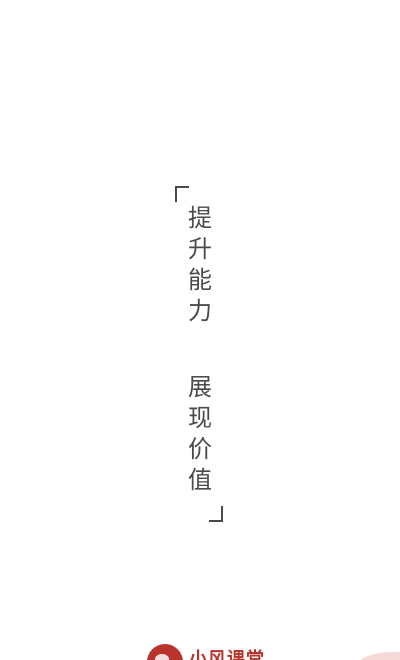 This screenshot has height=660, width=400. I want to click on slogan-line-1: 提 升 能 力, so click(200, 265).